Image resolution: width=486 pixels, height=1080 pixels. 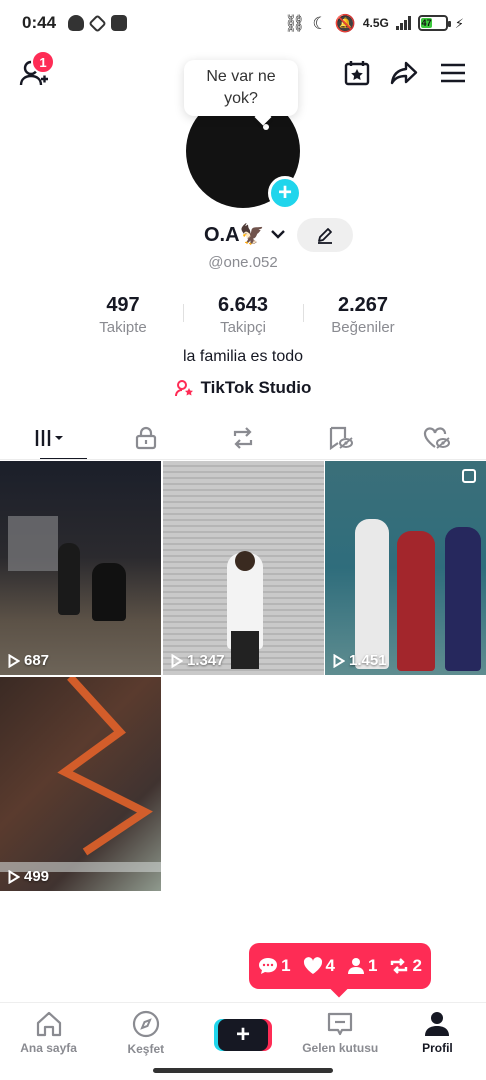 I want to click on menu-button, so click(x=453, y=73).